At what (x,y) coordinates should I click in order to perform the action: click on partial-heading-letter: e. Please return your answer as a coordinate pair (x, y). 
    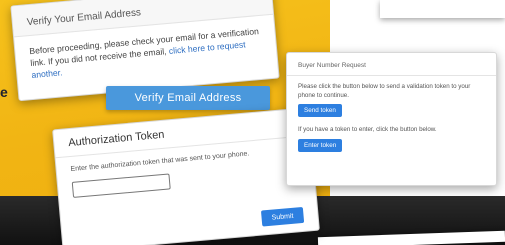
    Looking at the image, I should click on (4, 92).